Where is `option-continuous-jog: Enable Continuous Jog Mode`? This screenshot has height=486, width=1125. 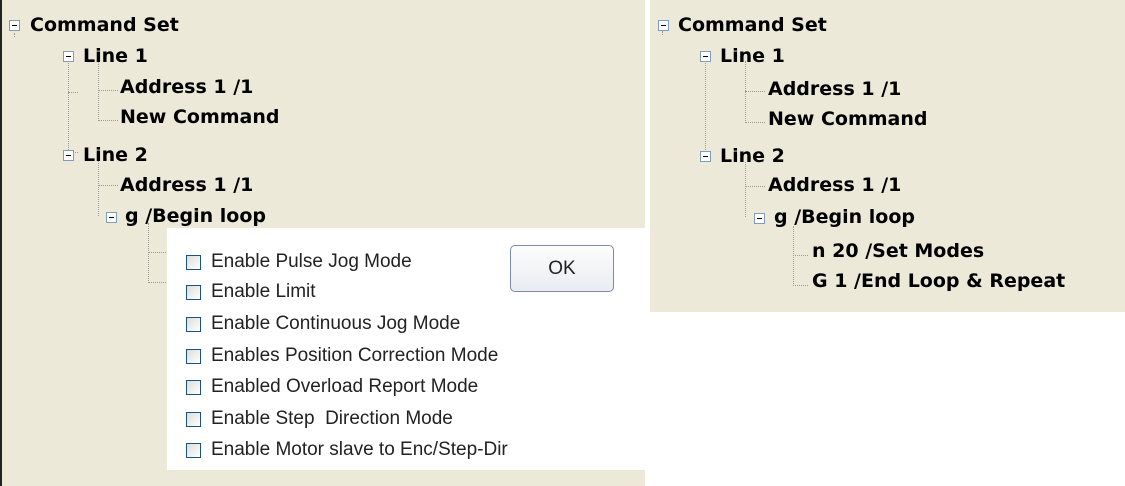 option-continuous-jog: Enable Continuous Jog Mode is located at coordinates (323, 324).